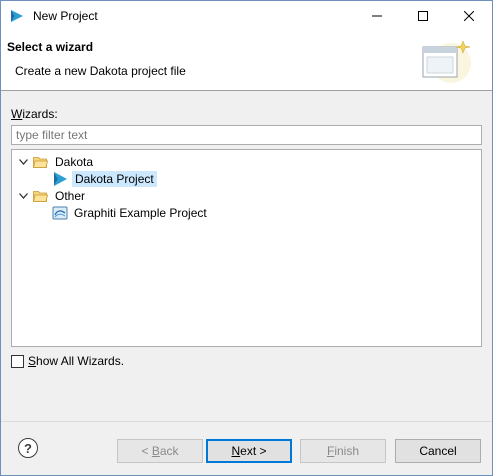  Describe the element at coordinates (246, 135) in the screenshot. I see `filter-input` at that location.